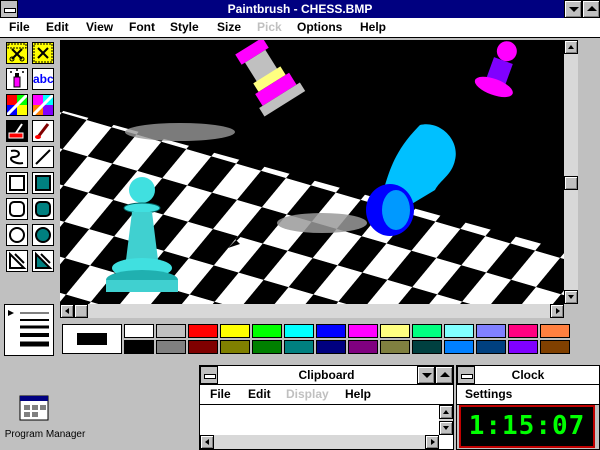 Image resolution: width=600 pixels, height=450 pixels. Describe the element at coordinates (319, 27) in the screenshot. I see `menu-options: Options` at that location.